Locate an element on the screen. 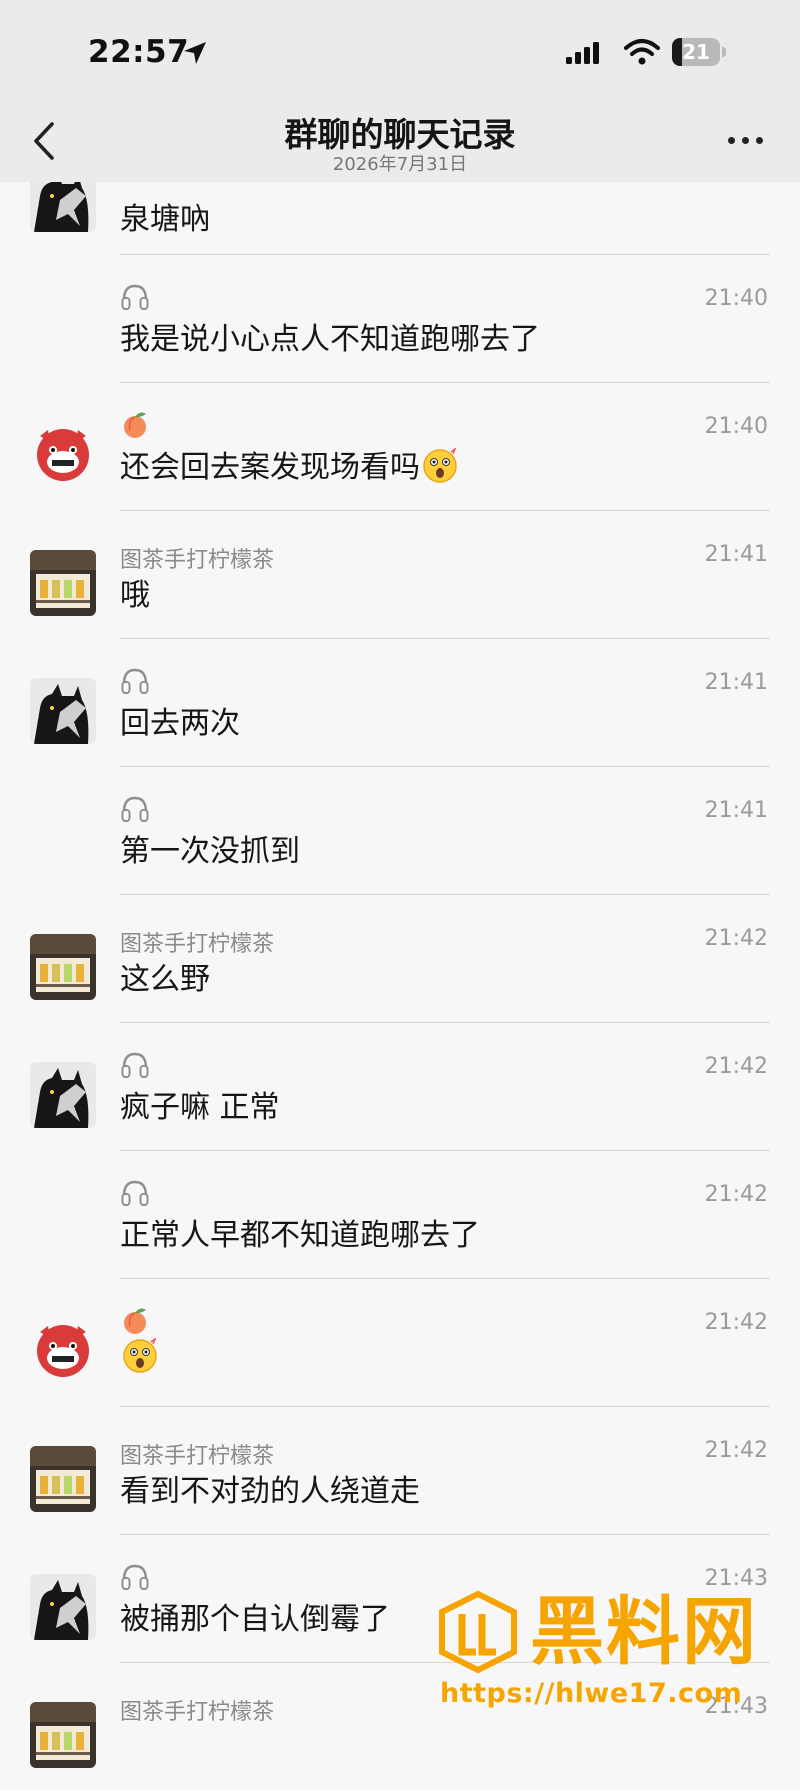 The width and height of the screenshot is (800, 1790). message-row: 21:40 我是说小心点人不知道跑哪去了 is located at coordinates (400, 318).